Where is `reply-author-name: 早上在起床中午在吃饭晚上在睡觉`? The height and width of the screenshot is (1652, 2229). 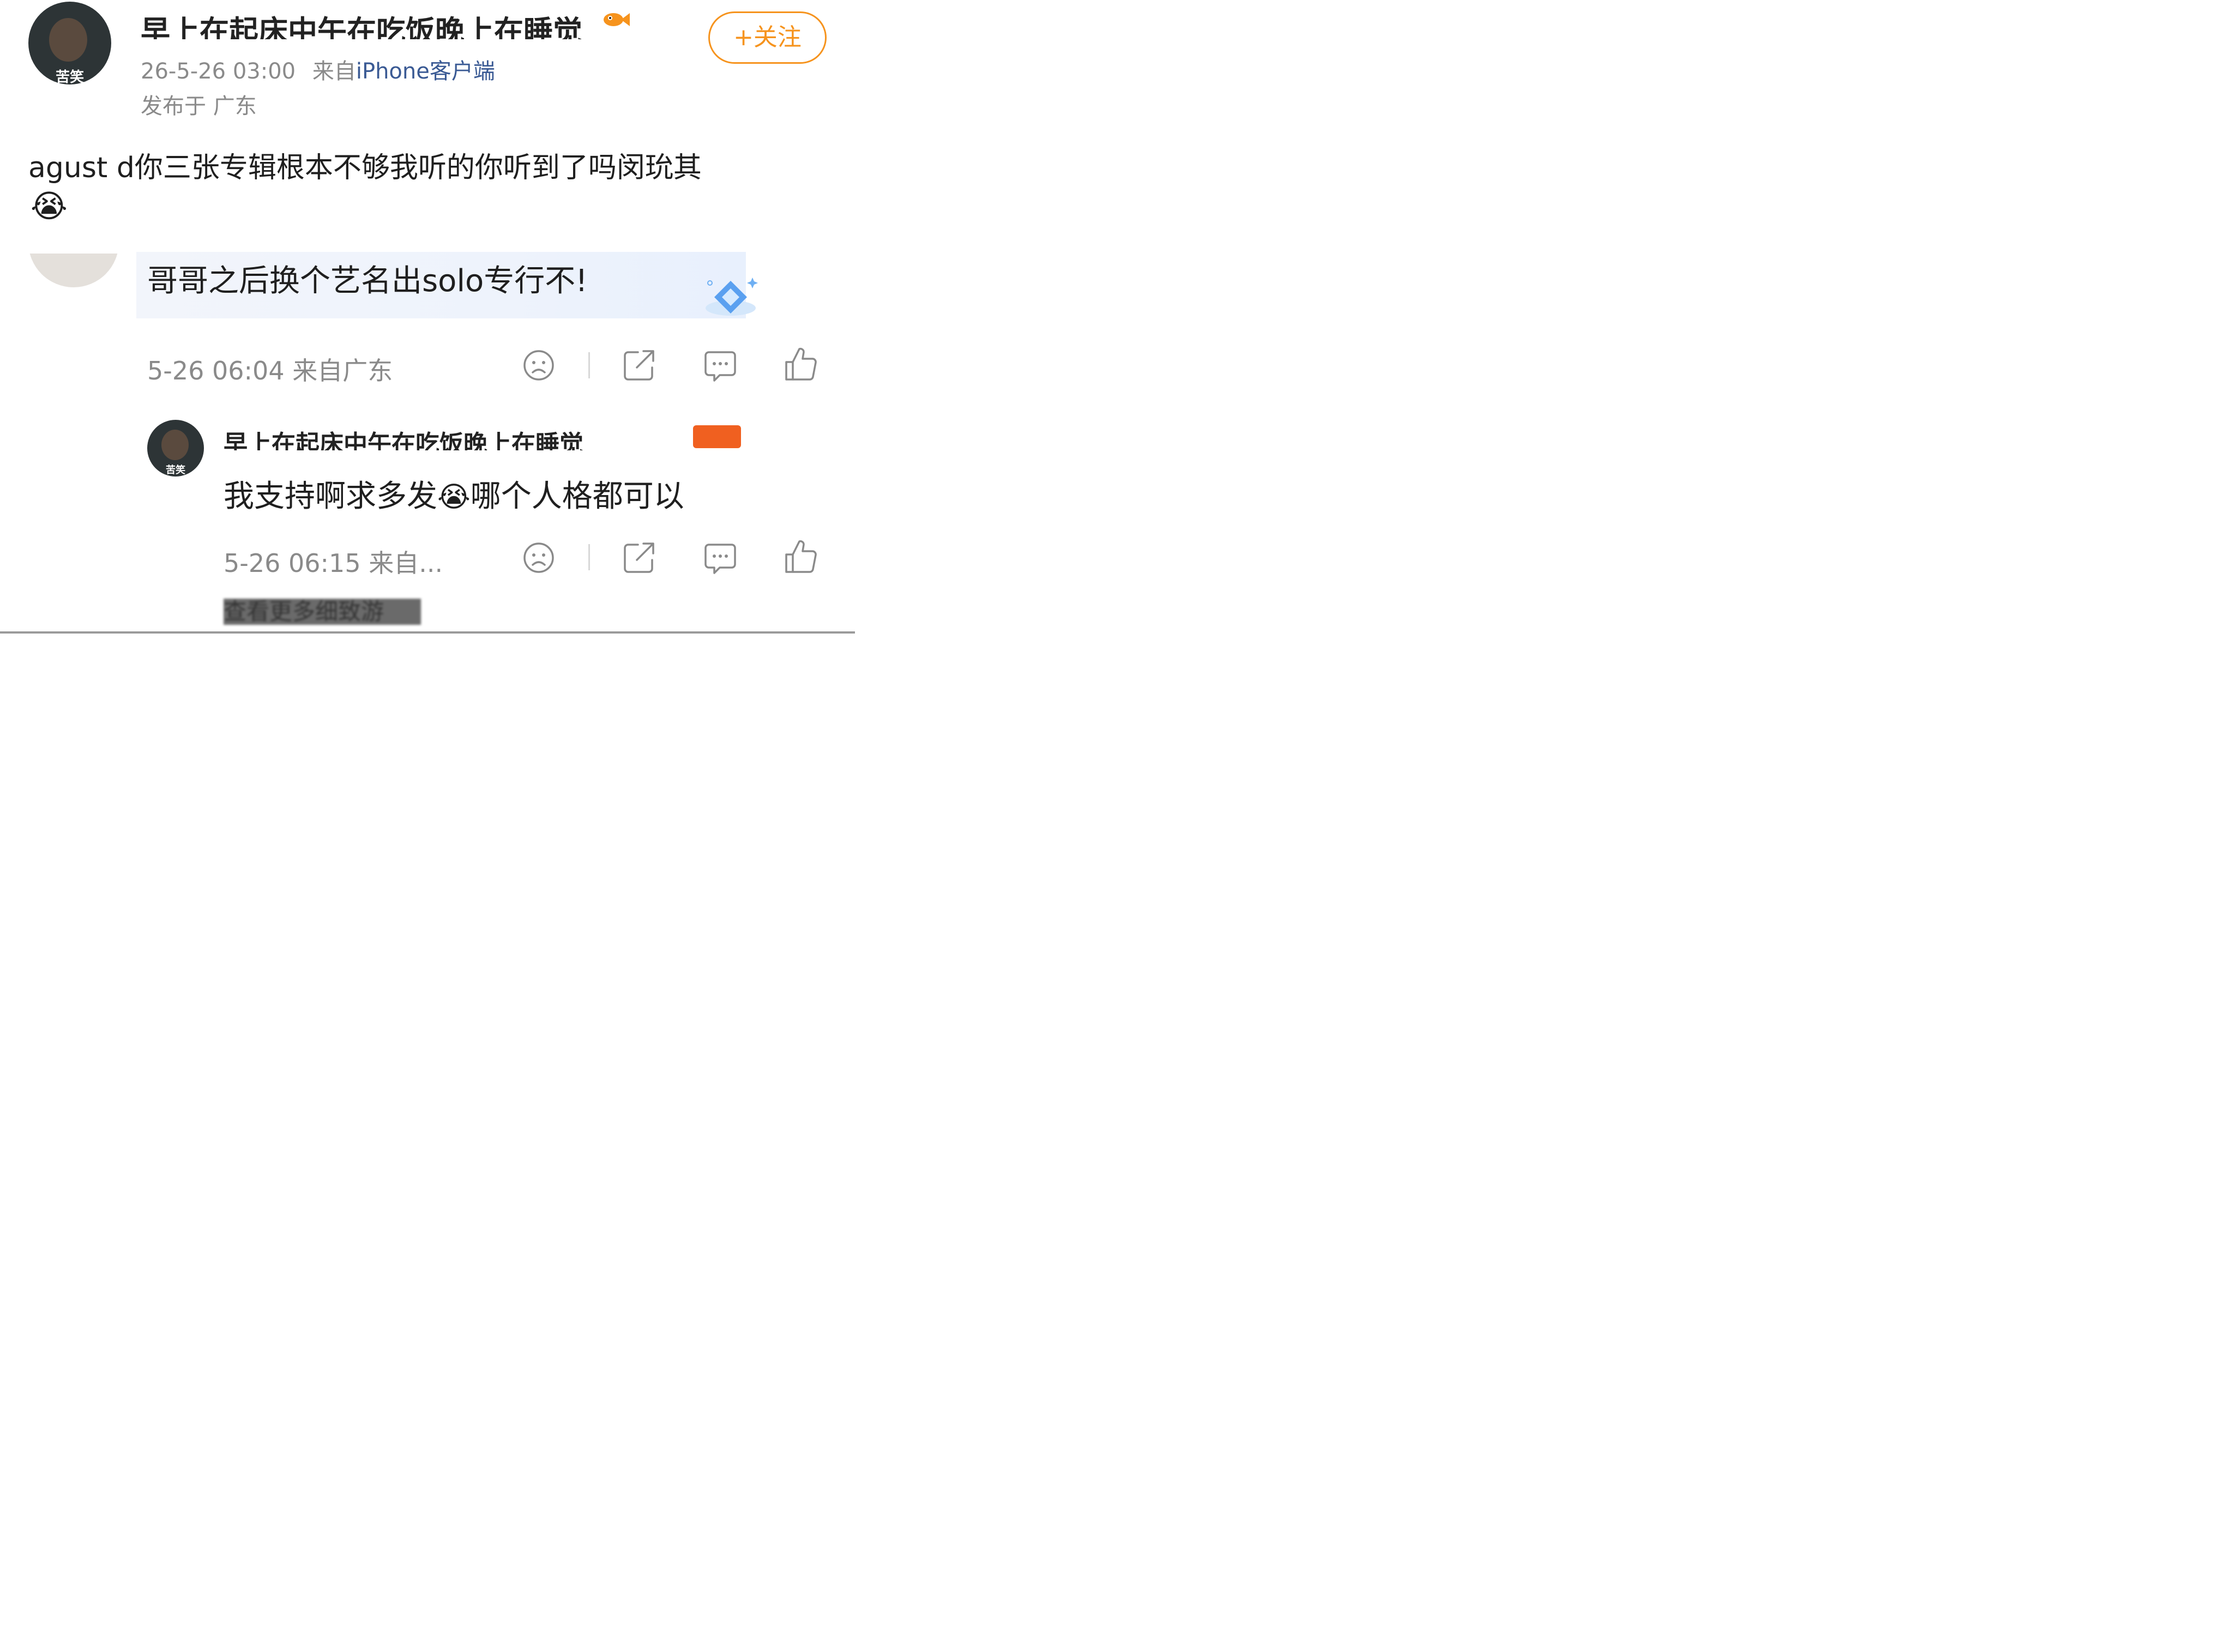
reply-author-name: 早上在起床中午在吃饭晚上在睡觉 is located at coordinates (455, 436).